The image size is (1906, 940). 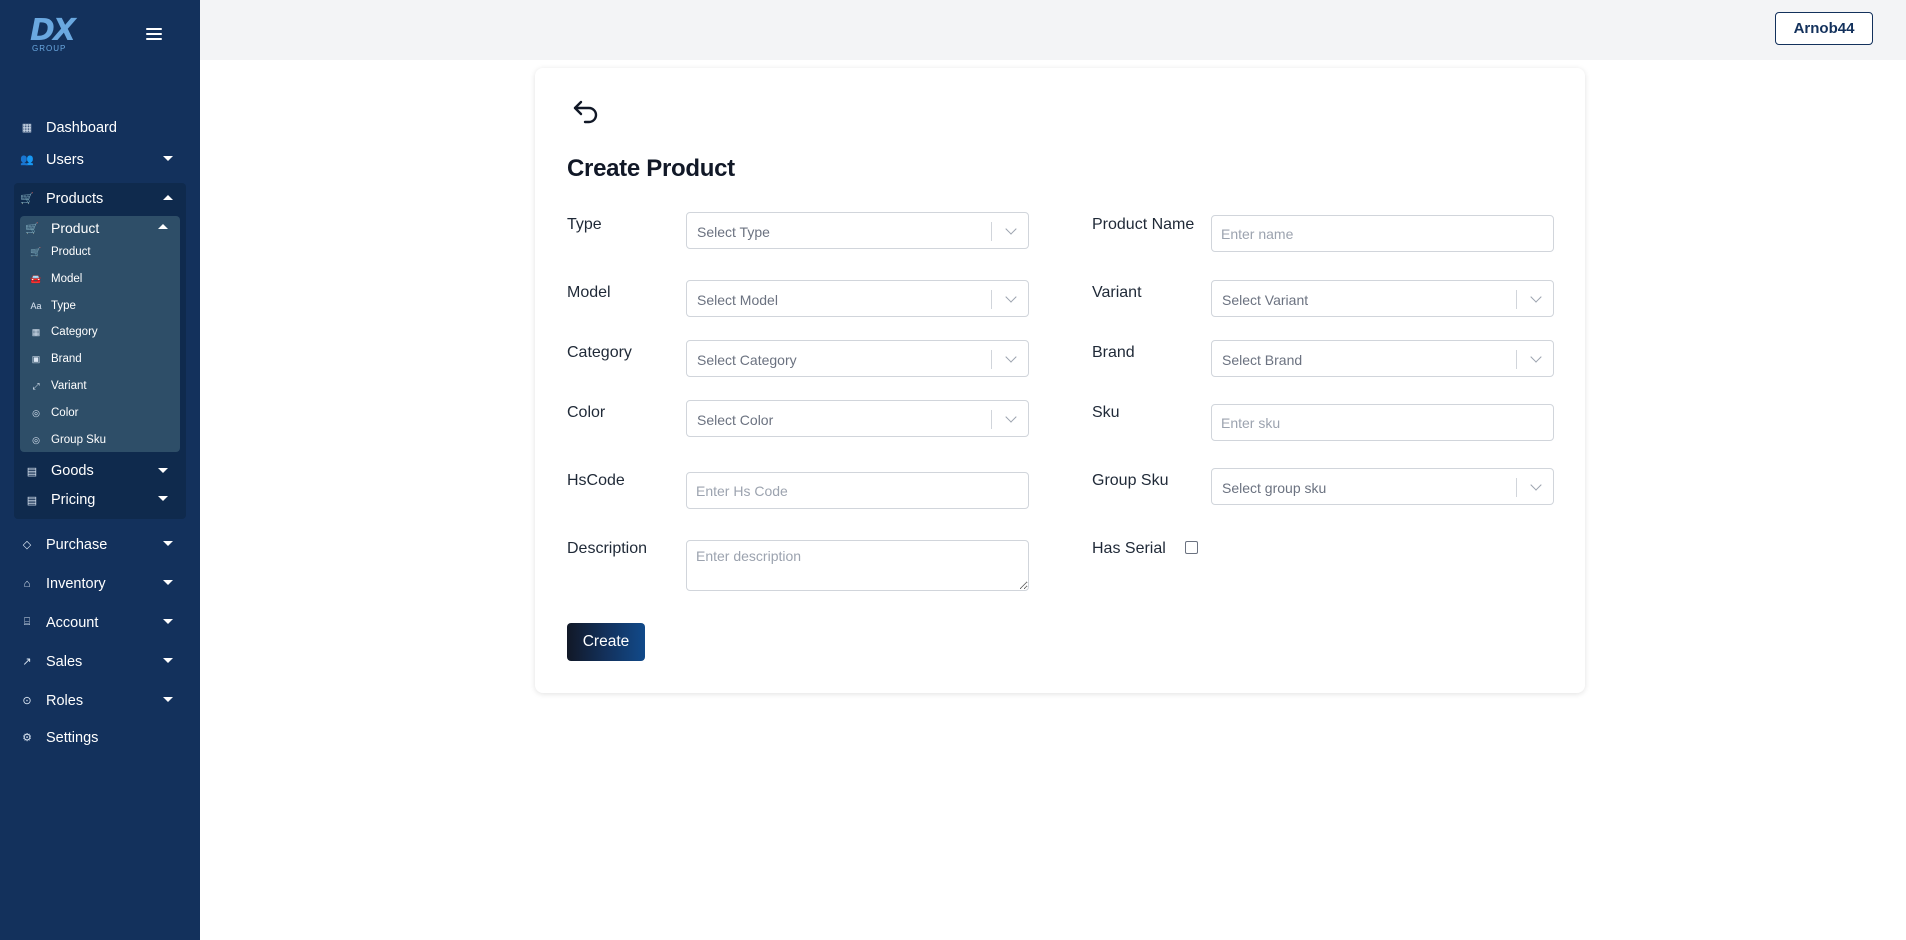 What do you see at coordinates (1824, 28) in the screenshot?
I see `user-menu-button: Arnob44` at bounding box center [1824, 28].